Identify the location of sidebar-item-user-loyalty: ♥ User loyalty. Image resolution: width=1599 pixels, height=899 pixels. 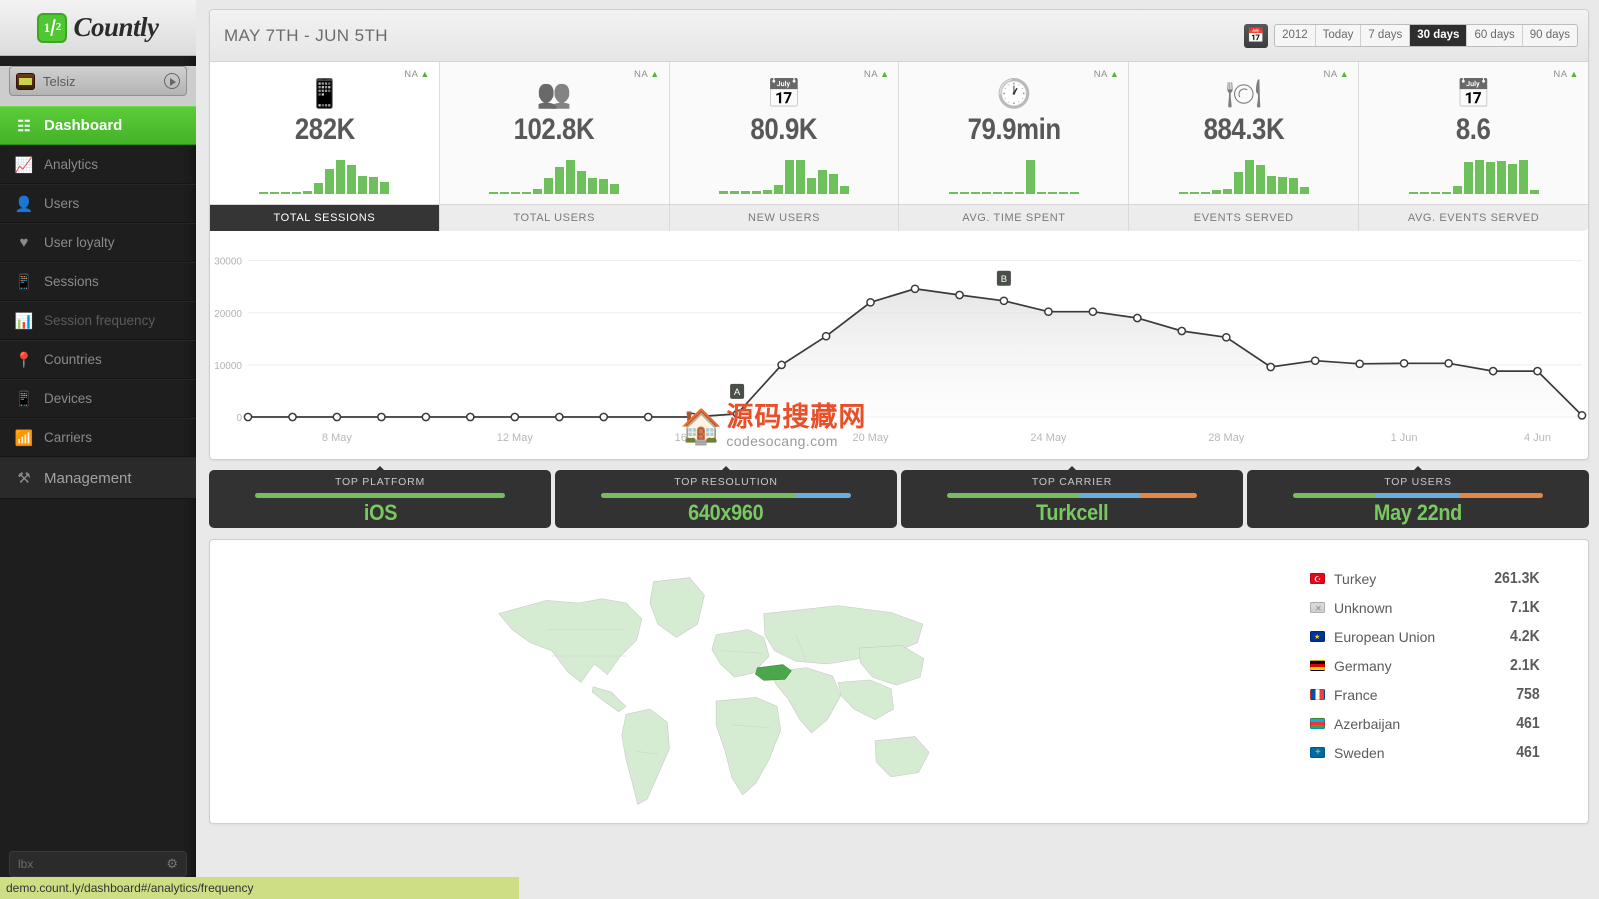
(98, 242).